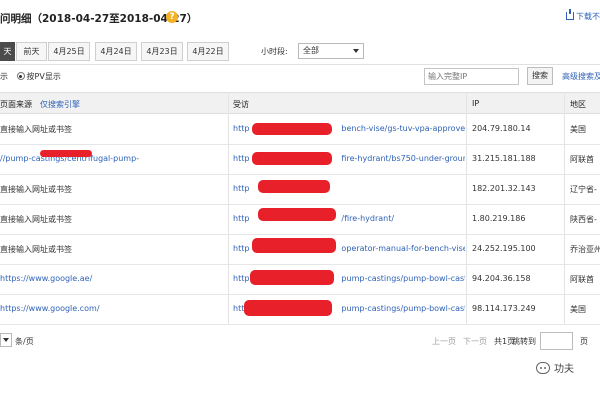 This screenshot has width=600, height=400. Describe the element at coordinates (44, 76) in the screenshot. I see `display-by-pv-label: 按PV显示` at that location.